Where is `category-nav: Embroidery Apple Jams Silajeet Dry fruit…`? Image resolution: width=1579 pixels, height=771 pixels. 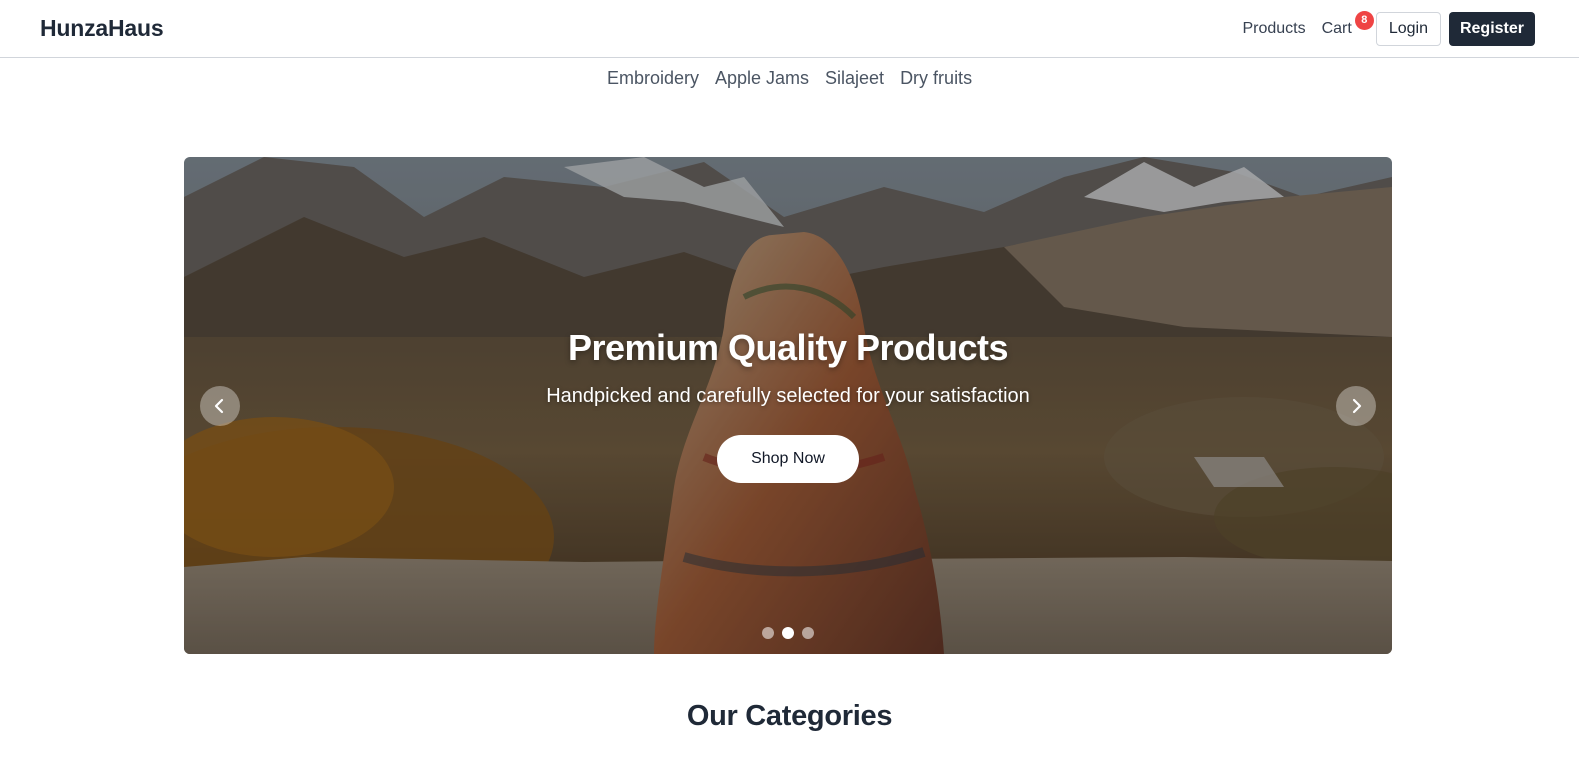
category-nav: Embroidery Apple Jams Silajeet Dry fruit… is located at coordinates (789, 78).